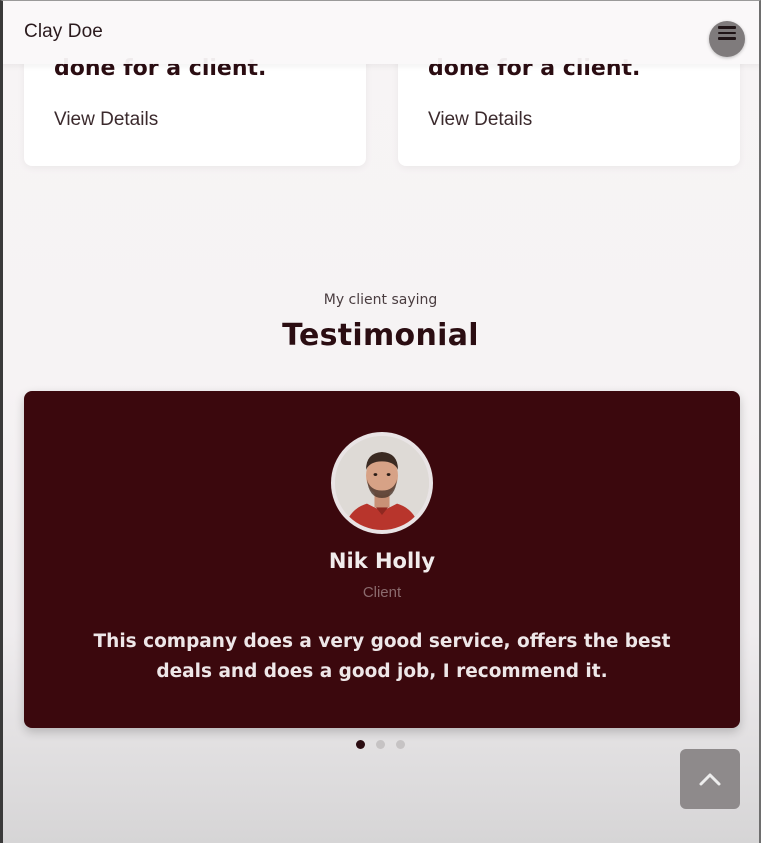  I want to click on back-to-top-button, so click(710, 779).